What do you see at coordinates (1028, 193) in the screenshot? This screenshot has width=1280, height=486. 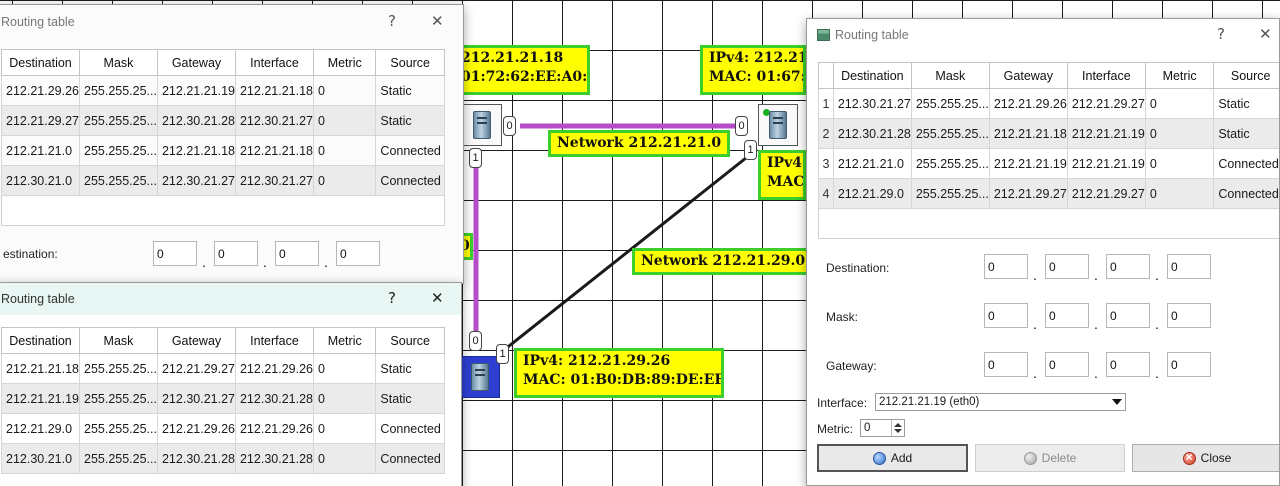 I see `cell-gateway: 212.21.29.27` at bounding box center [1028, 193].